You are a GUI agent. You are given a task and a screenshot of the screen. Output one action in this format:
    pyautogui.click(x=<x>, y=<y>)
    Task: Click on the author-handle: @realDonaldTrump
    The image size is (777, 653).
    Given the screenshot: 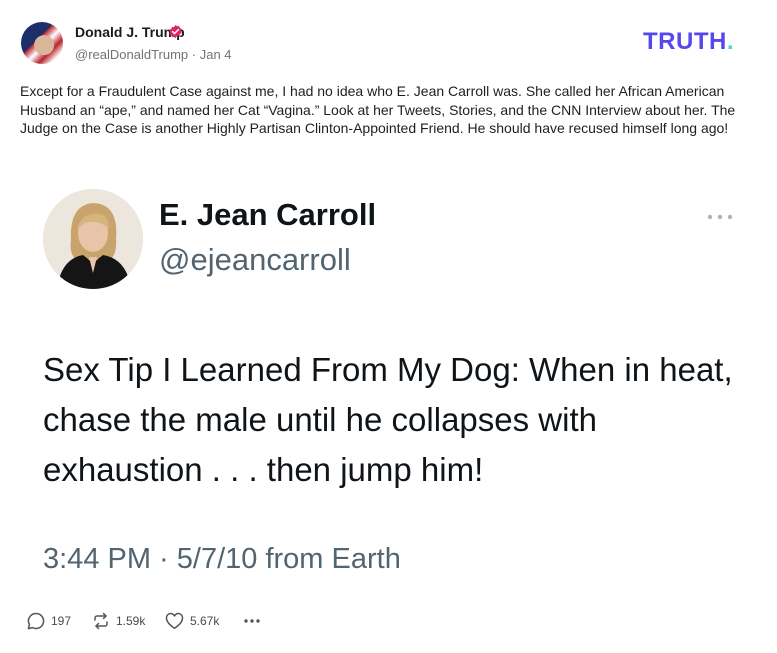 What is the action you would take?
    pyautogui.click(x=131, y=54)
    